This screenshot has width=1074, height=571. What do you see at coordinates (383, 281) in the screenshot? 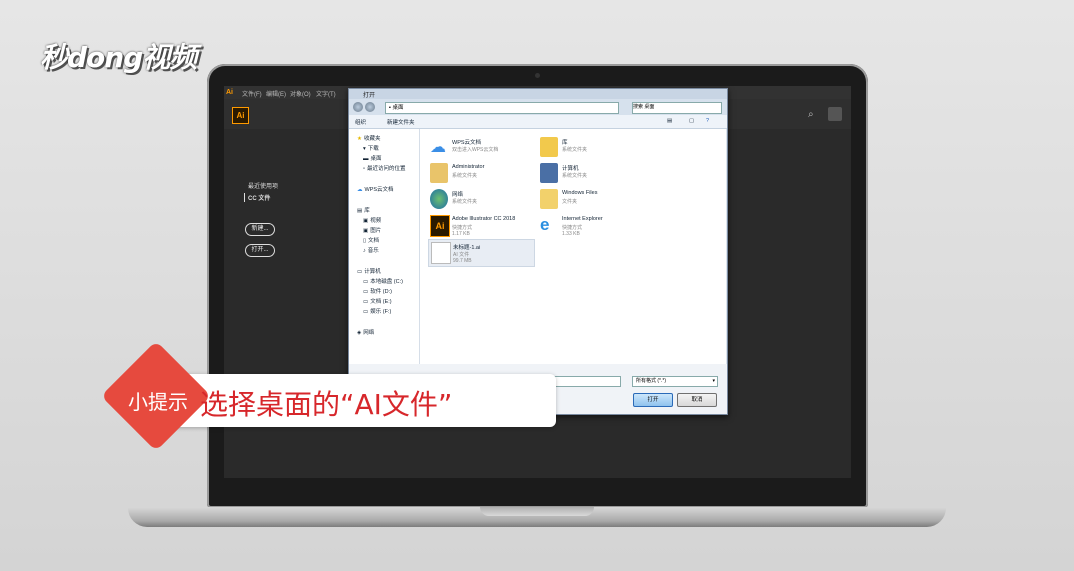
I see `nav-drive-c: ▭ 本地磁盘 (C:)` at bounding box center [383, 281].